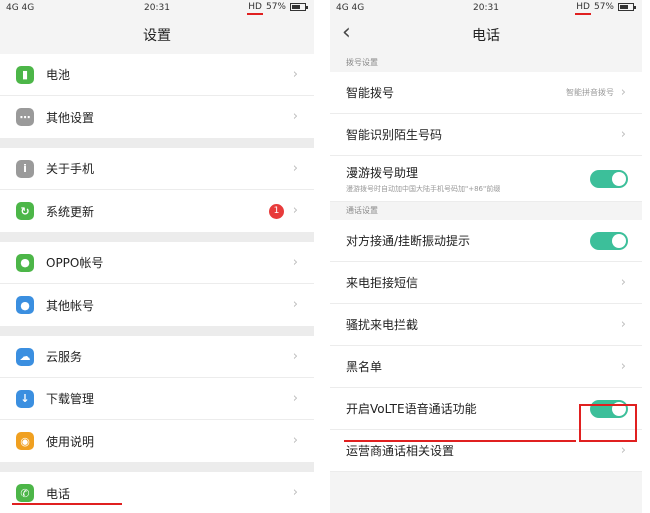 This screenshot has height=513, width=650. Describe the element at coordinates (394, 135) in the screenshot. I see `phone-setting-label: 智能识别陌生号码` at that location.